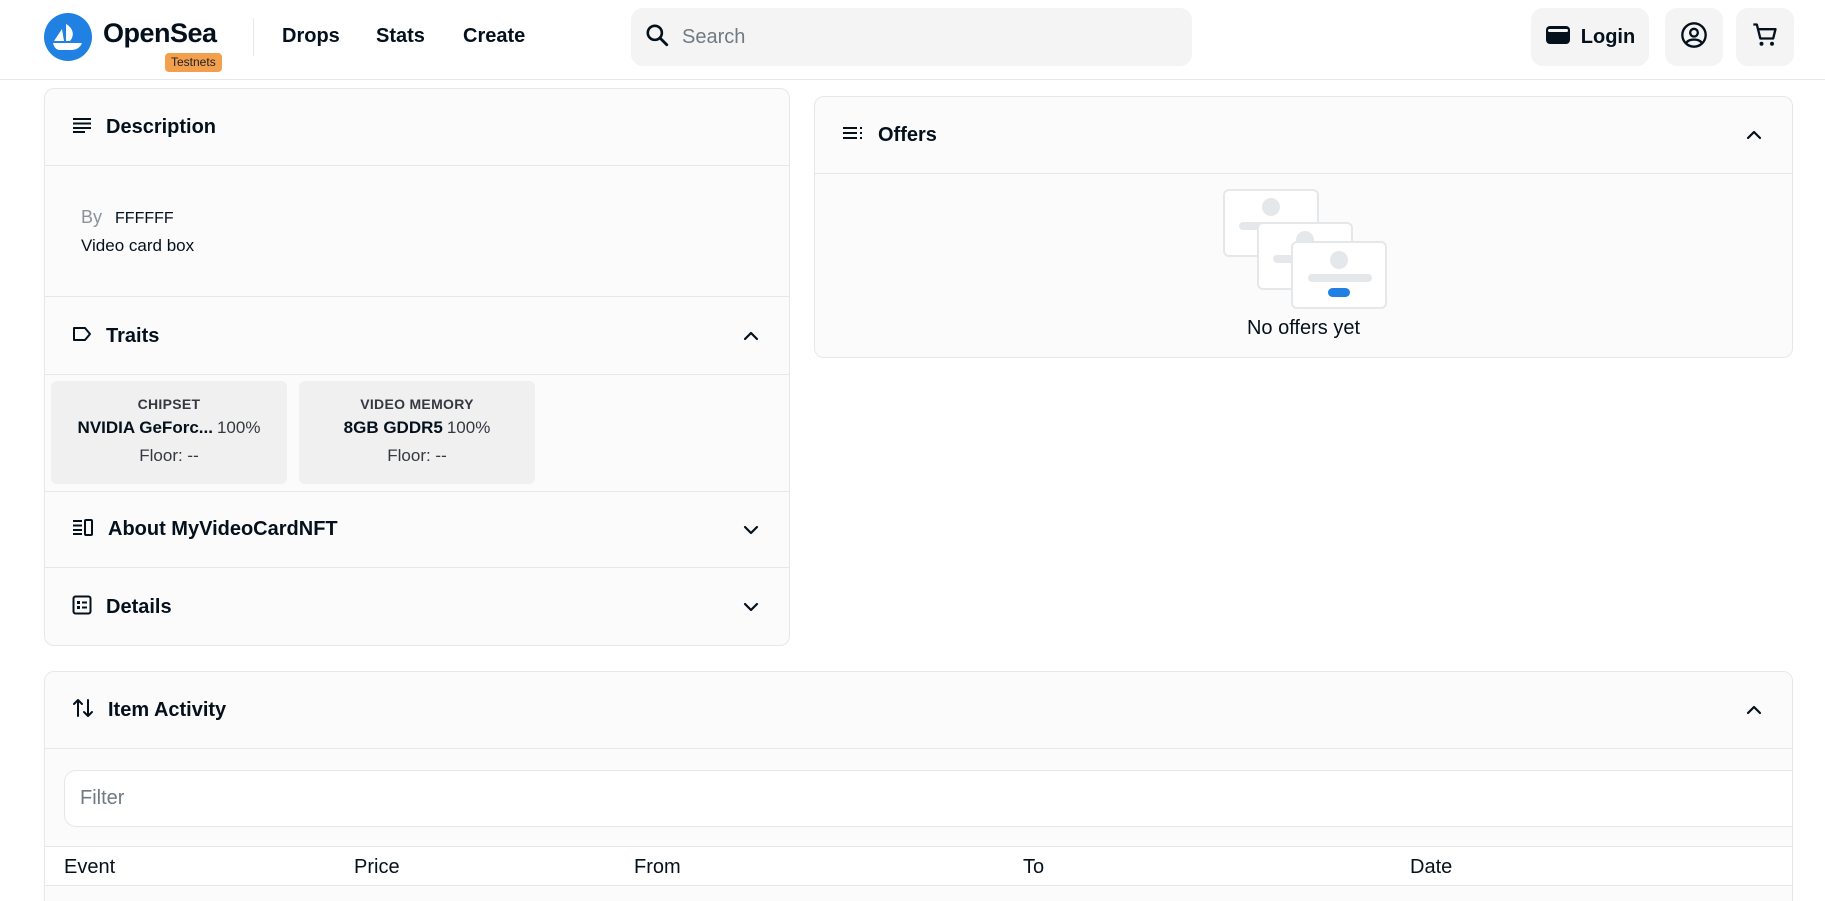 This screenshot has width=1825, height=901. I want to click on empty-offers-illustration, so click(1306, 252).